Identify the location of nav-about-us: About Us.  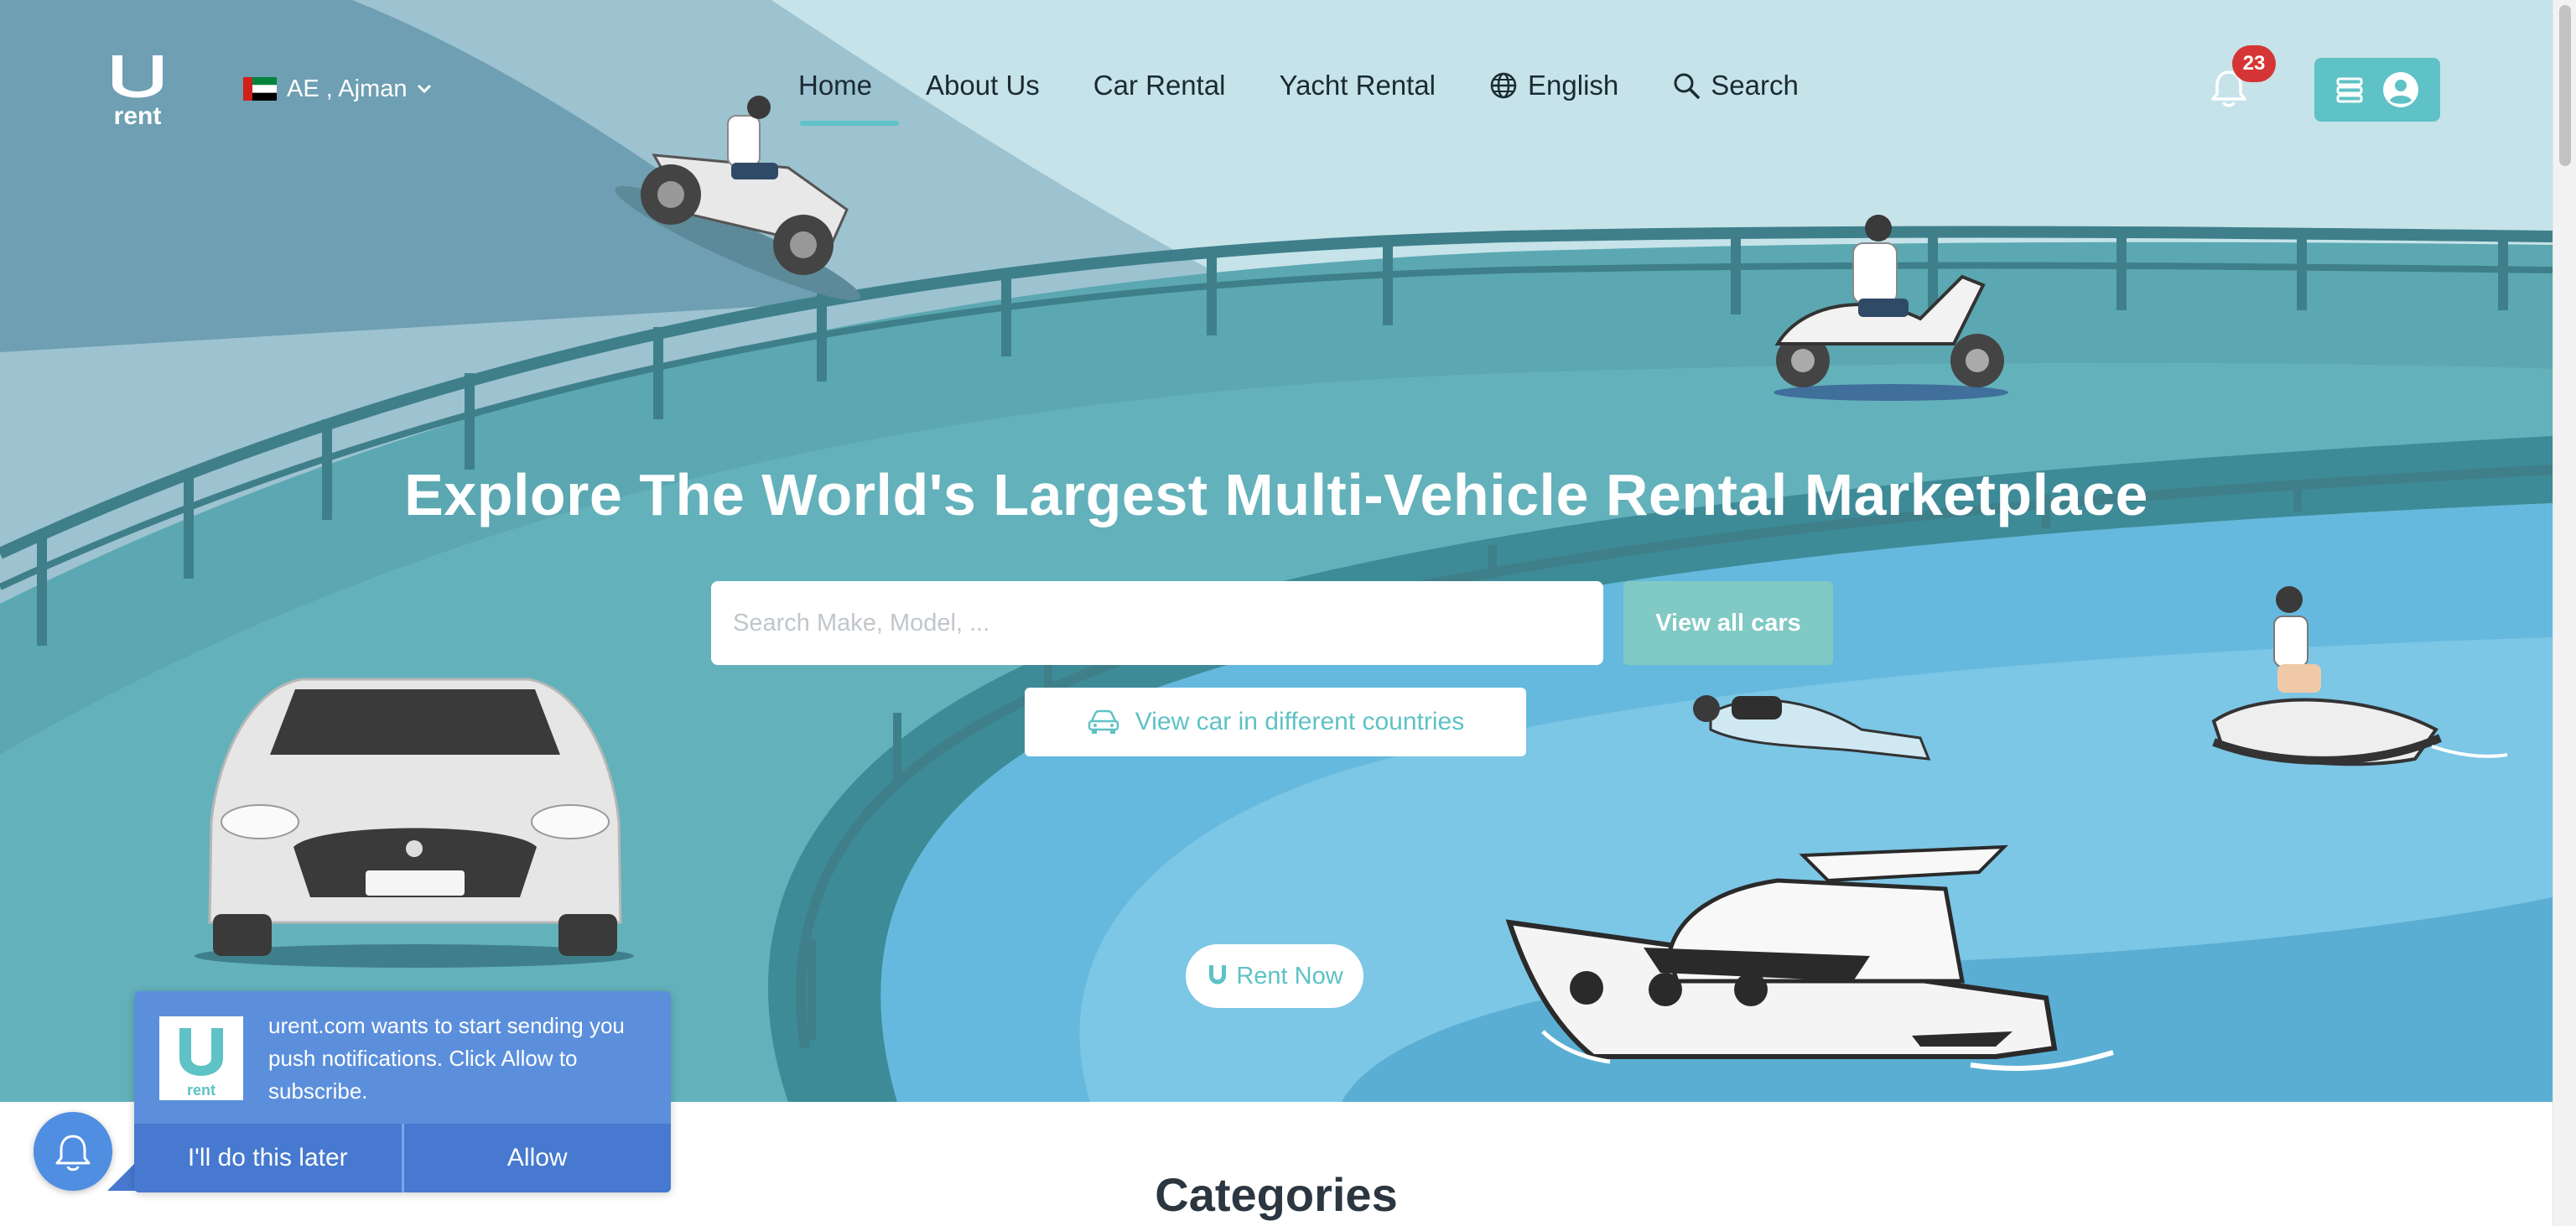
(983, 85).